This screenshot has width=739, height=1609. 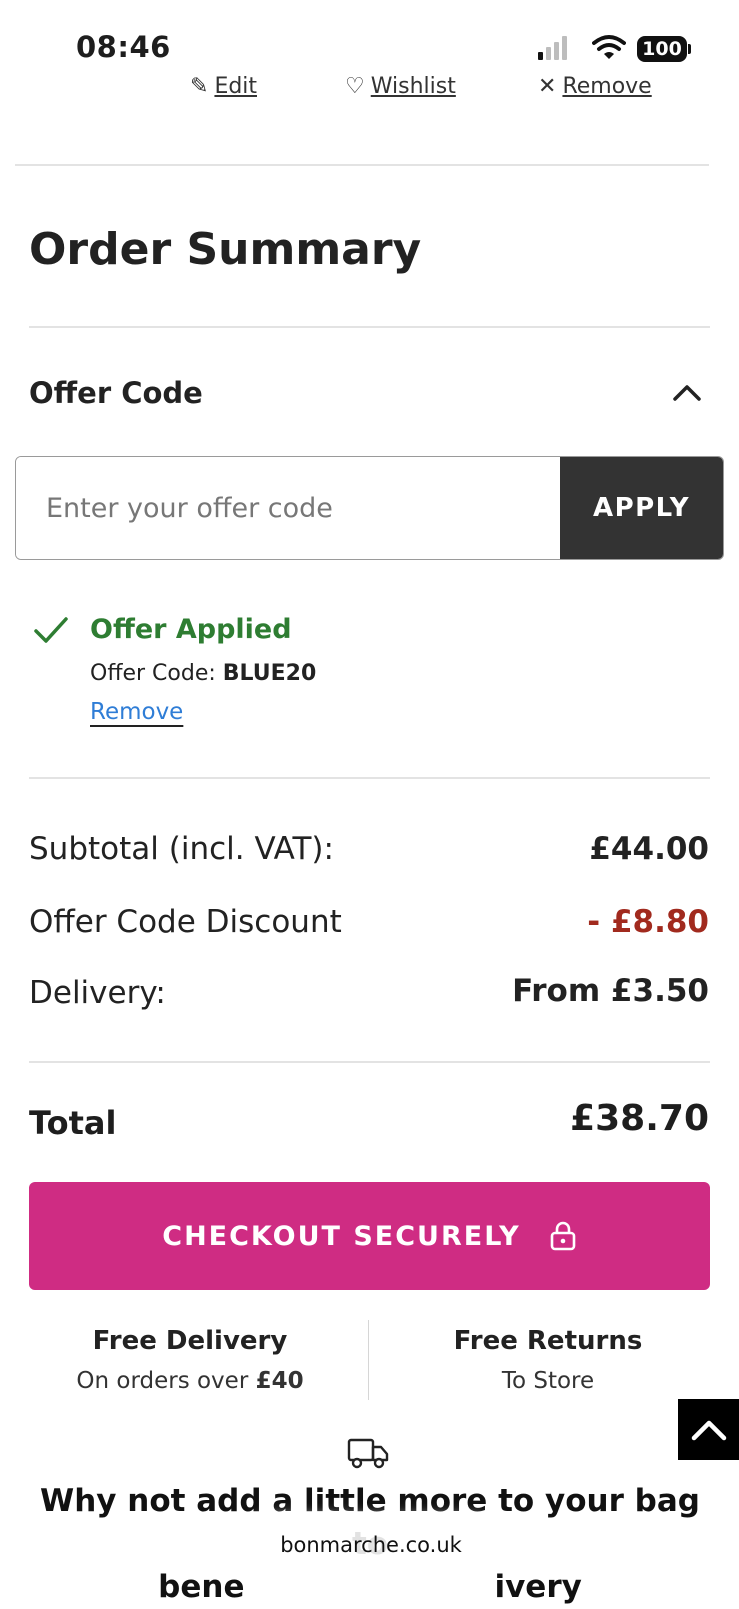 I want to click on free-delivery-sub-text: On orders over, so click(x=162, y=1381).